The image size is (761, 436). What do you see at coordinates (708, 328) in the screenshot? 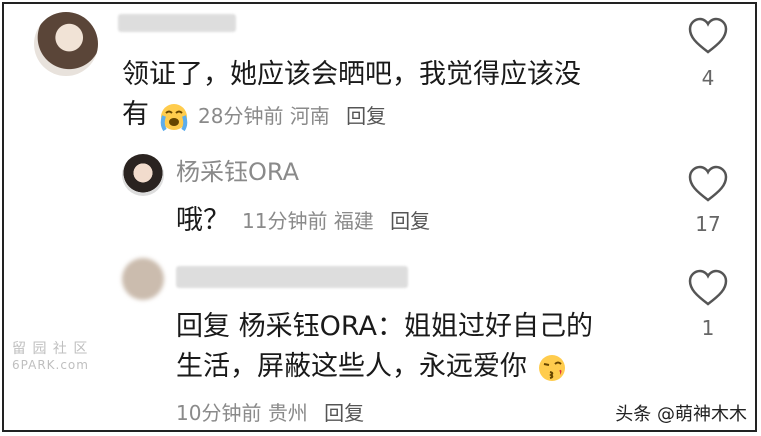
I see `like-count: 1` at bounding box center [708, 328].